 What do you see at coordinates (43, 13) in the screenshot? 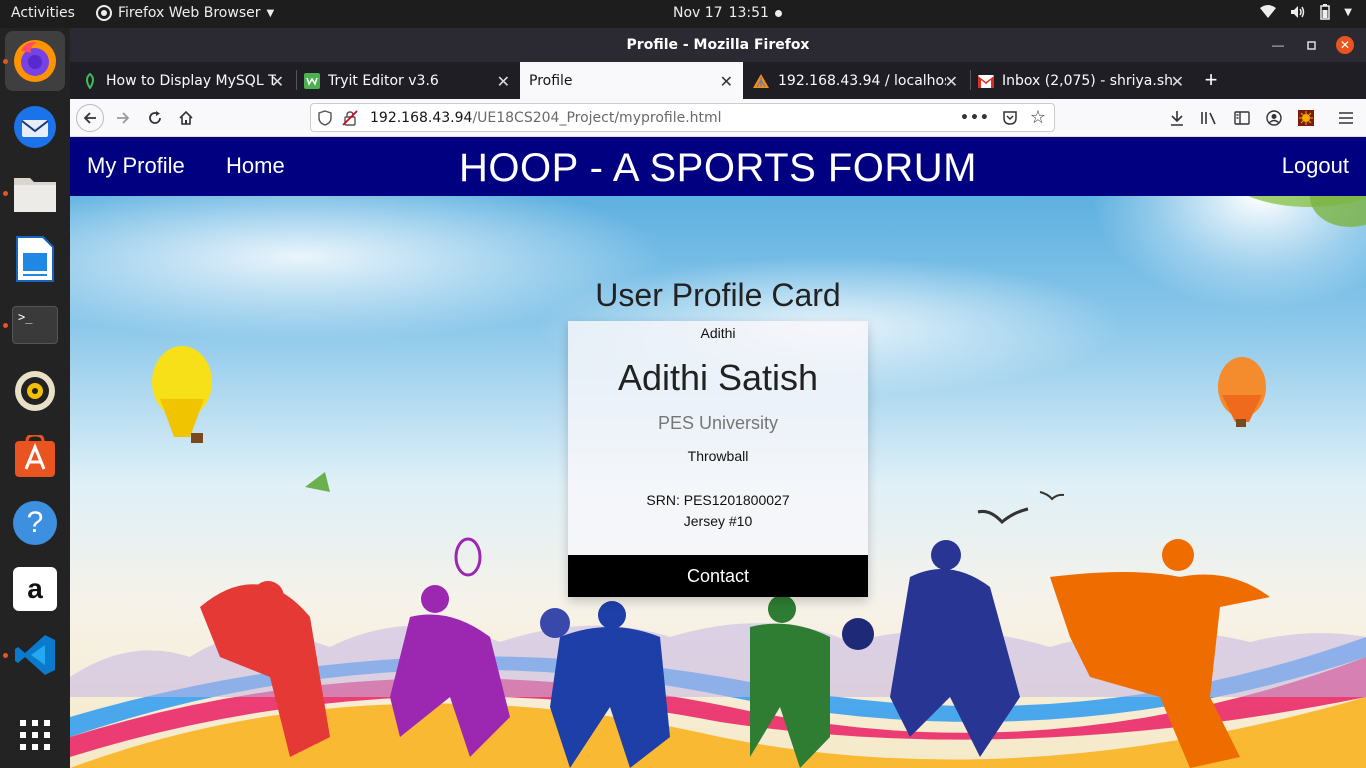
I see `activities-button: Activities` at bounding box center [43, 13].